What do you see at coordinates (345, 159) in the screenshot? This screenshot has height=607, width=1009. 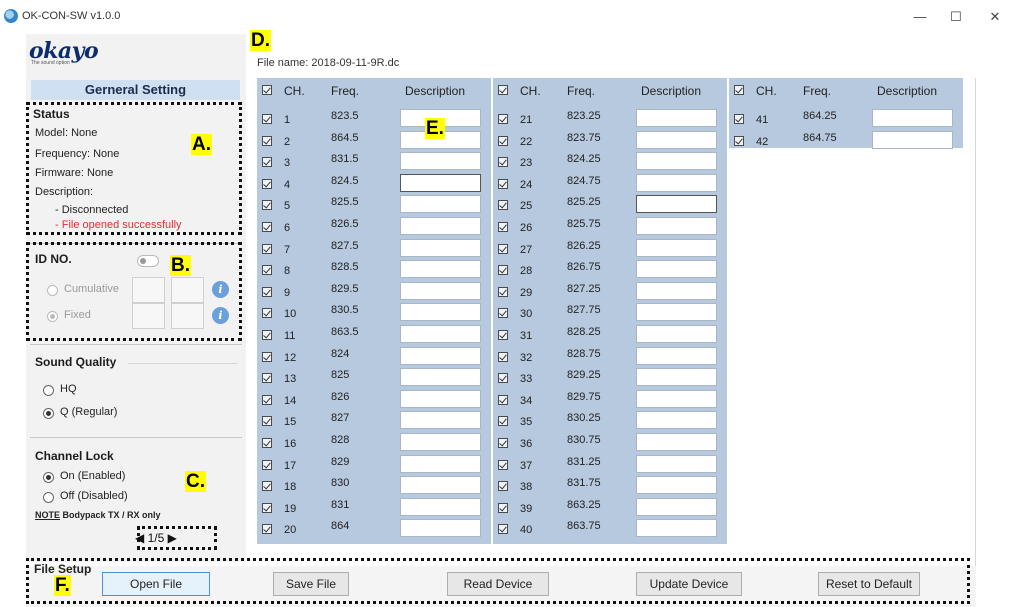 I see `channel-frequency: 831.5` at bounding box center [345, 159].